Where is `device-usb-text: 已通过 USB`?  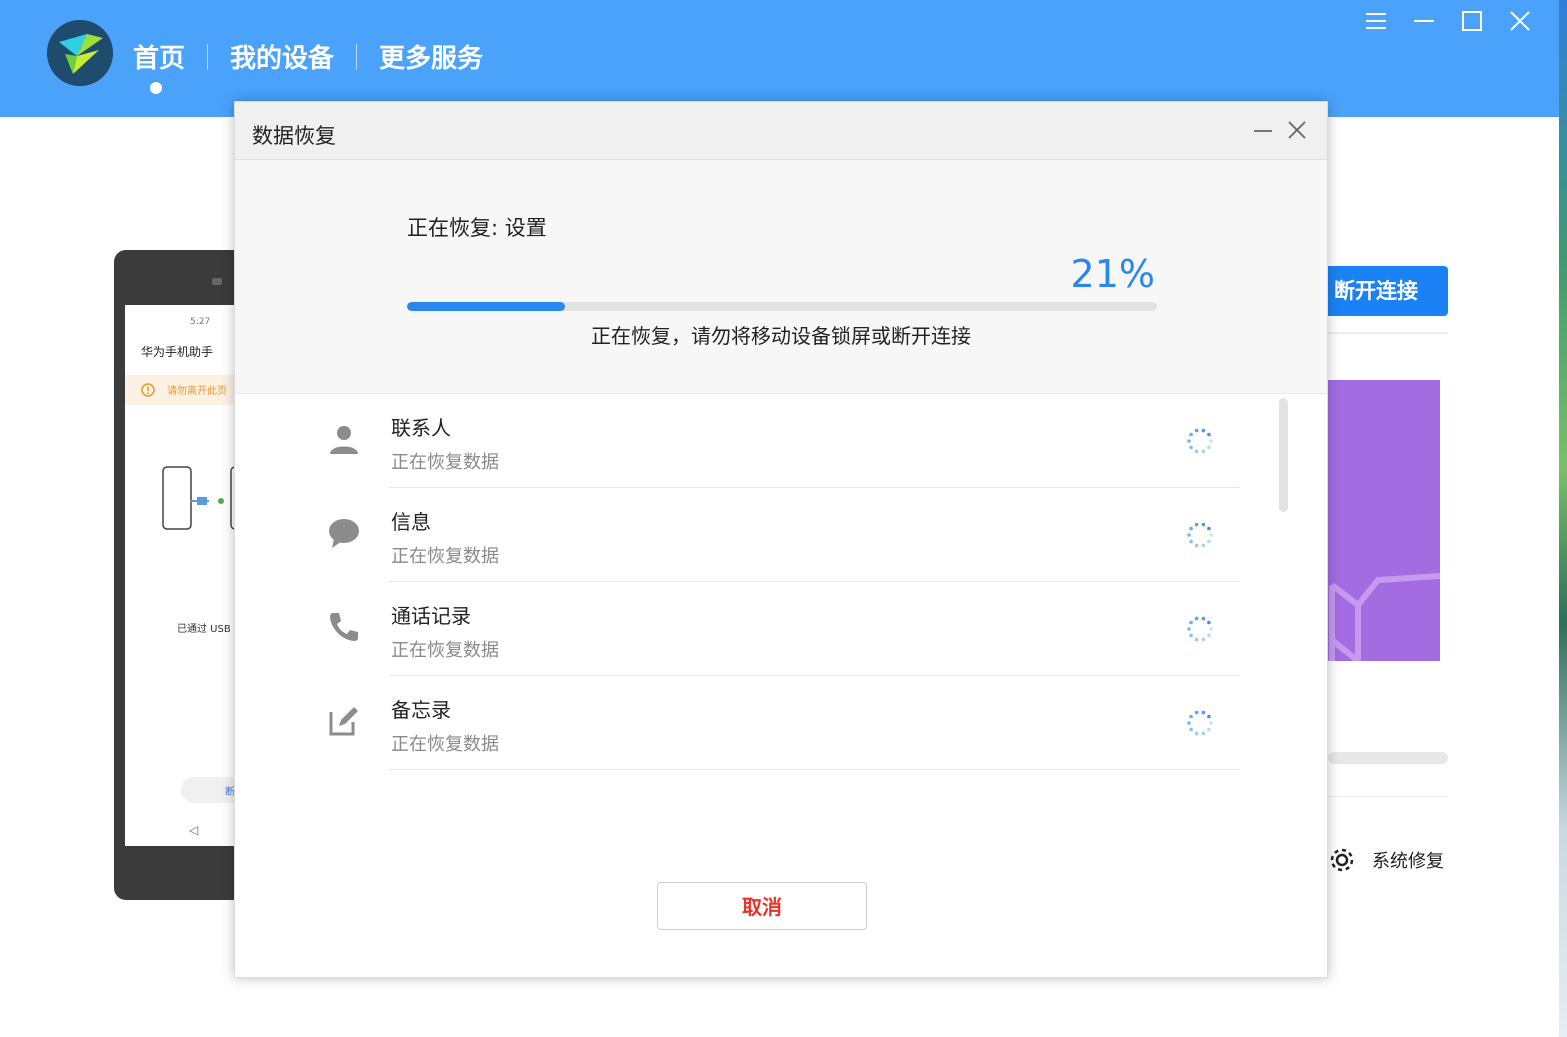 device-usb-text: 已通过 USB is located at coordinates (204, 629).